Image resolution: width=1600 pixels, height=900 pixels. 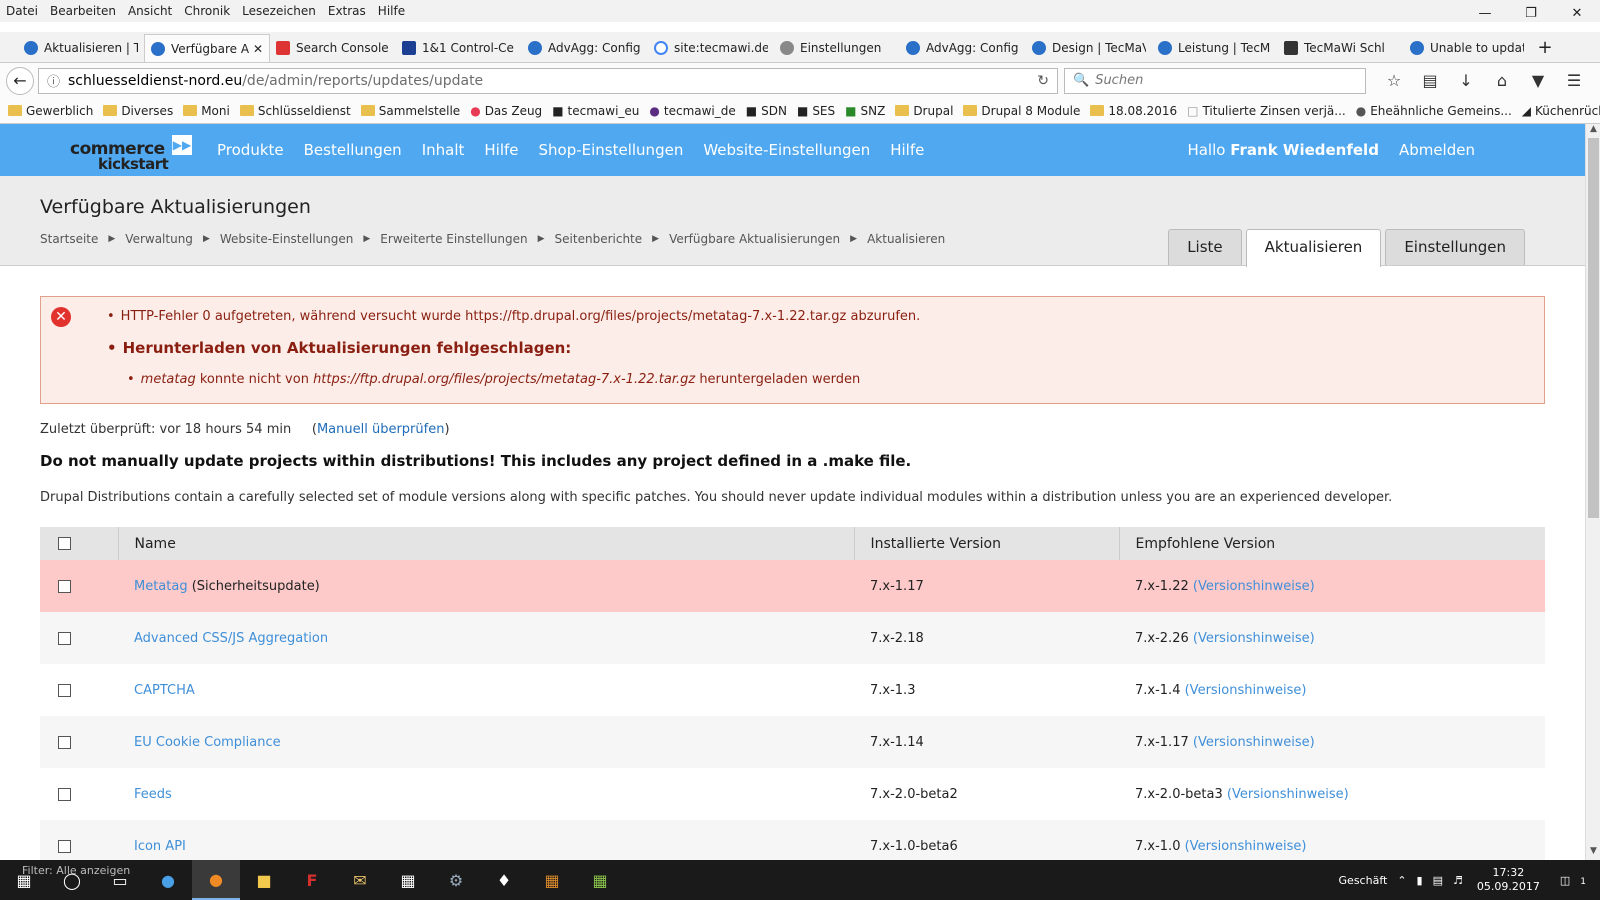 I want to click on browser-tab: Leistung | TecM, so click(x=1215, y=48).